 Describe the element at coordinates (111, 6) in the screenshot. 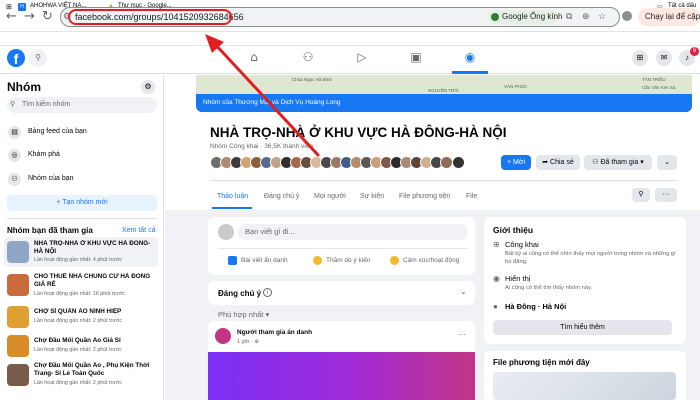

I see `google-drive-icon: ▲` at that location.